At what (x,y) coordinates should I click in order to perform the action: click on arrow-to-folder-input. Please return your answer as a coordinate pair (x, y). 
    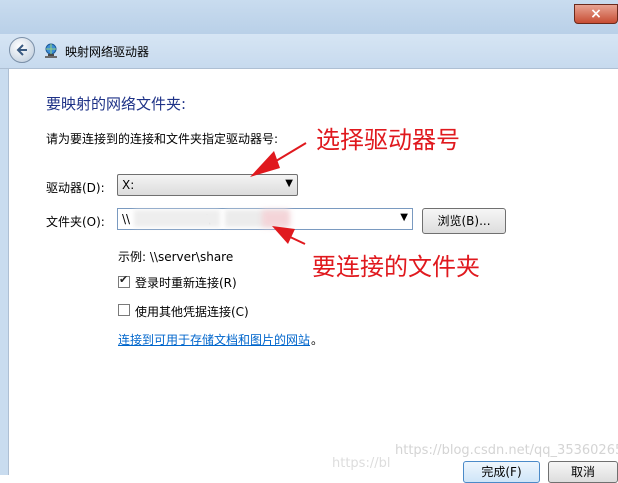
    Looking at the image, I should click on (289, 235).